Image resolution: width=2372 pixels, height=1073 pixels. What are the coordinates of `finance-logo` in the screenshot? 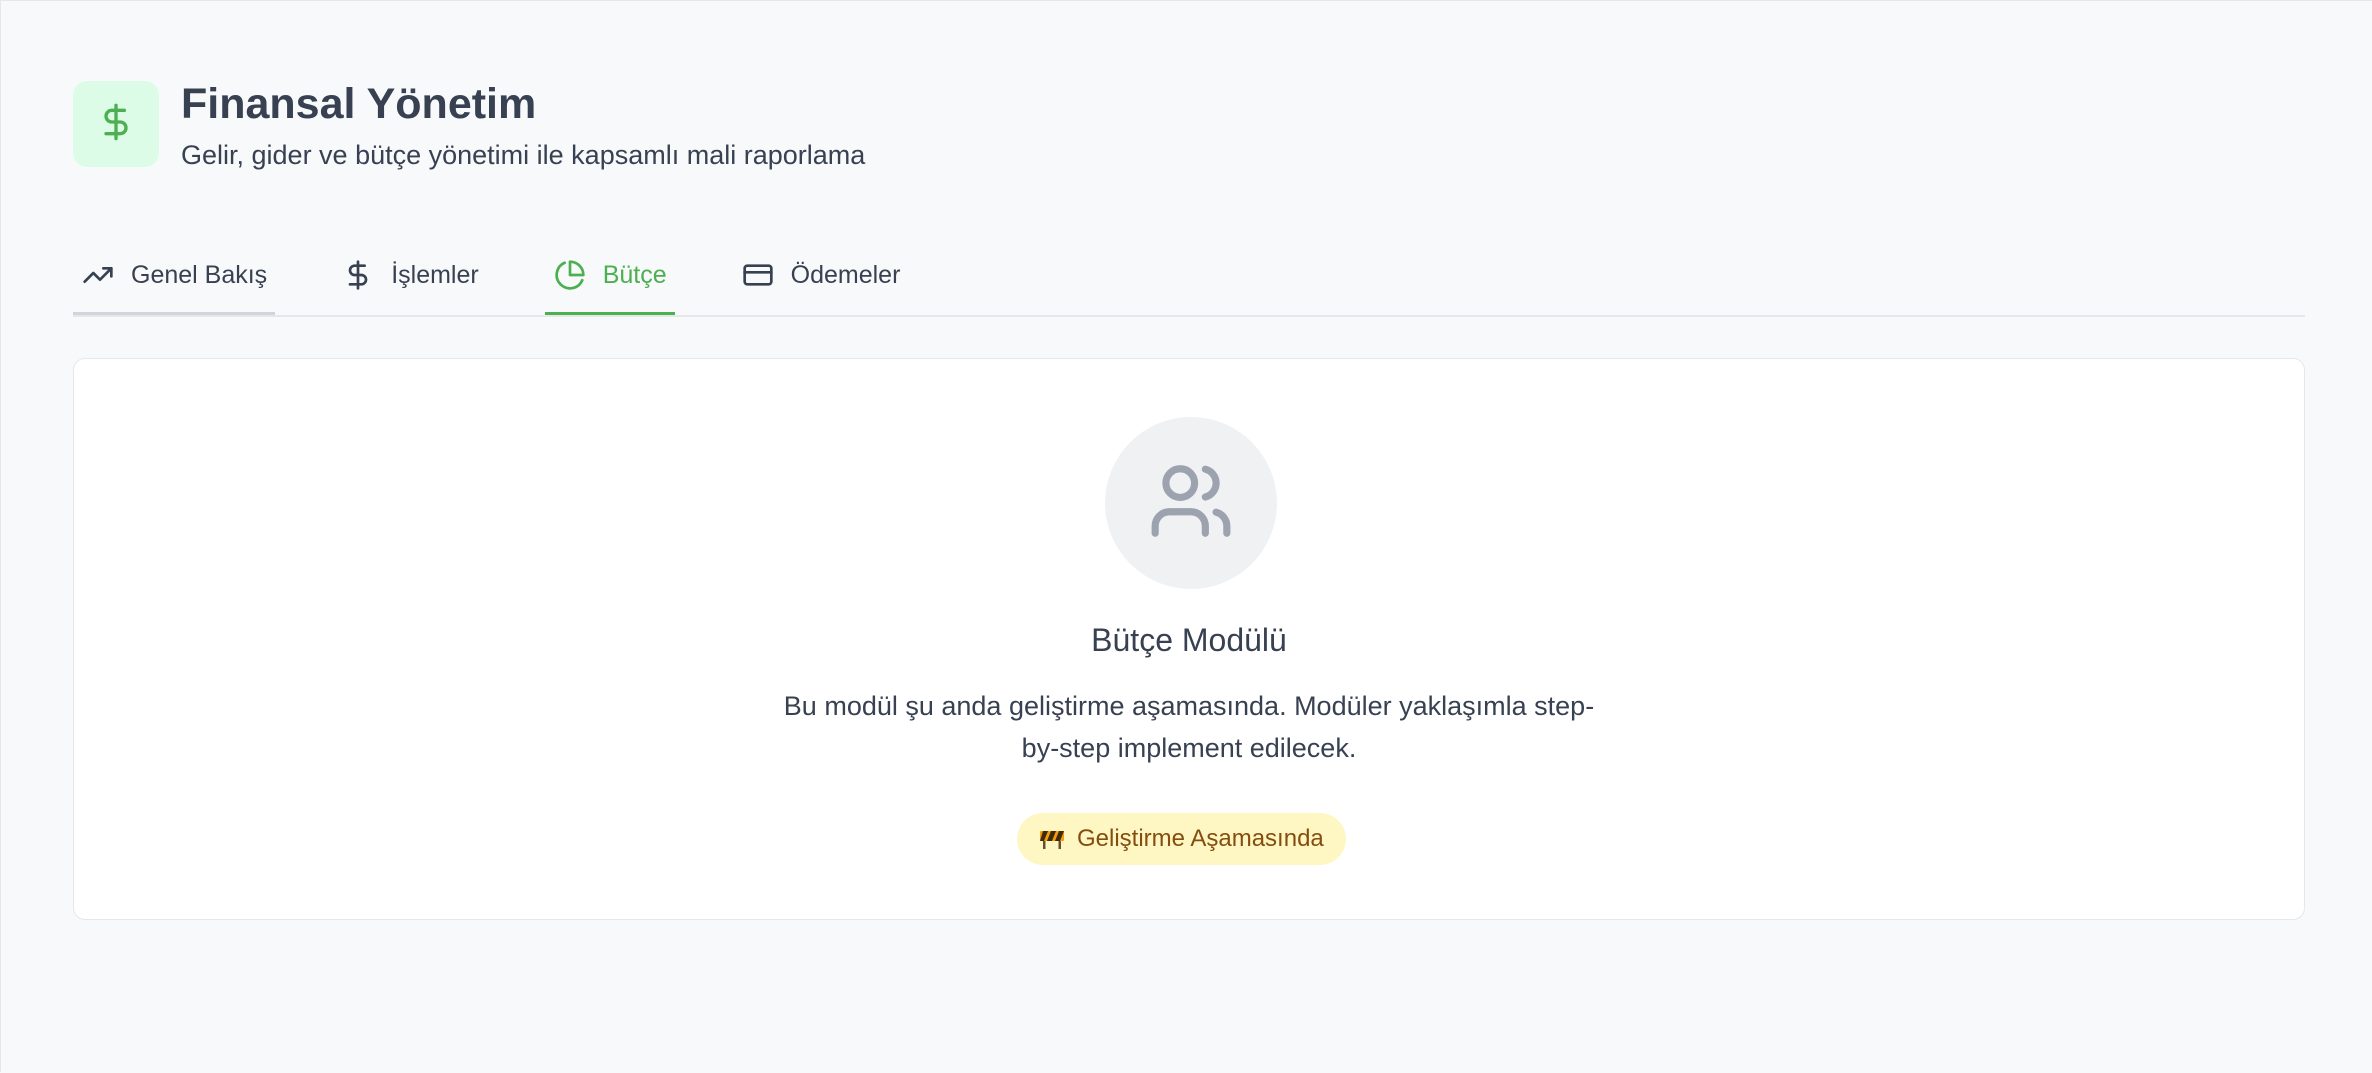 It's located at (116, 124).